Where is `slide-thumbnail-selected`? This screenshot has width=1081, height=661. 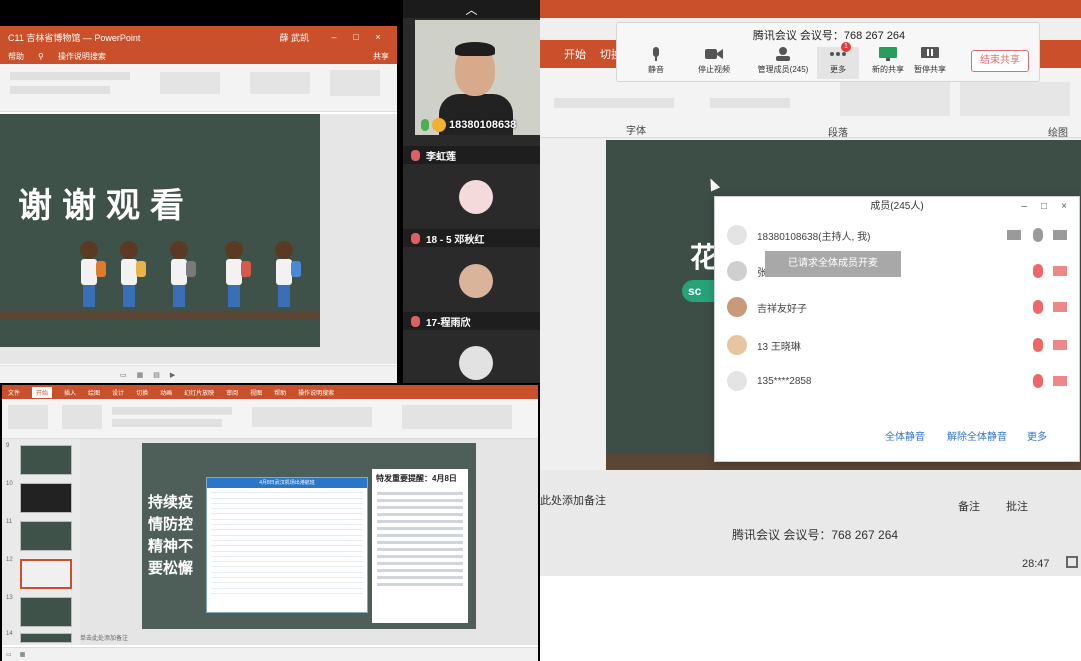 slide-thumbnail-selected is located at coordinates (46, 574).